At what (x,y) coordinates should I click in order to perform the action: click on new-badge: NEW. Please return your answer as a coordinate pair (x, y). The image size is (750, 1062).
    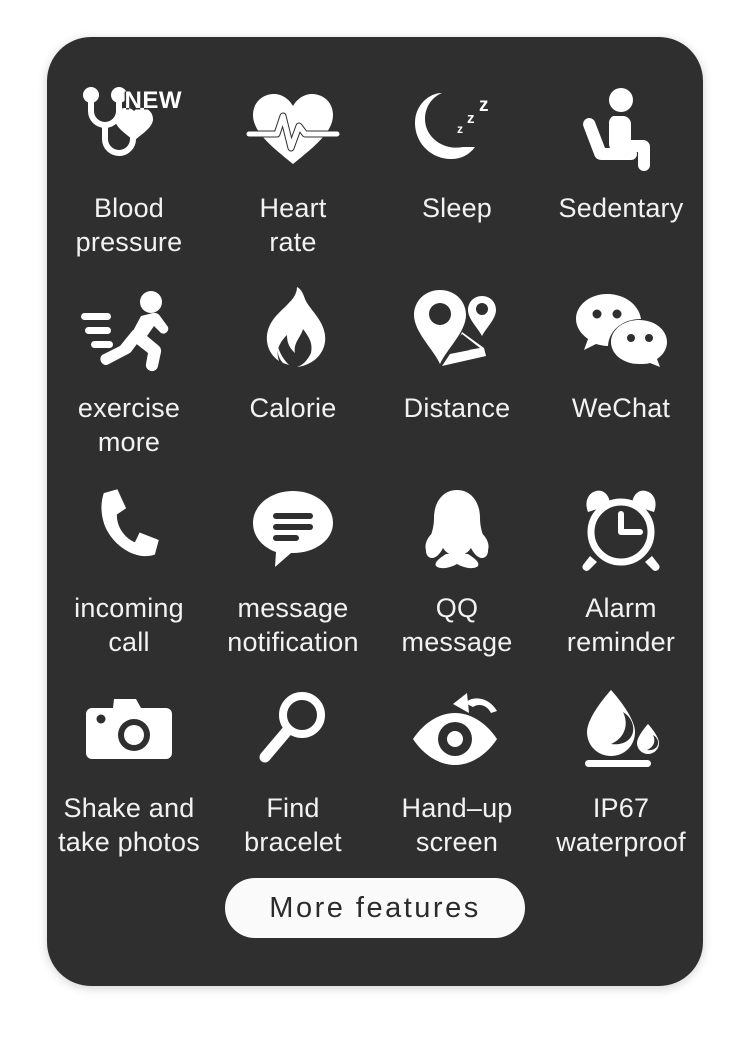
    Looking at the image, I should click on (153, 100).